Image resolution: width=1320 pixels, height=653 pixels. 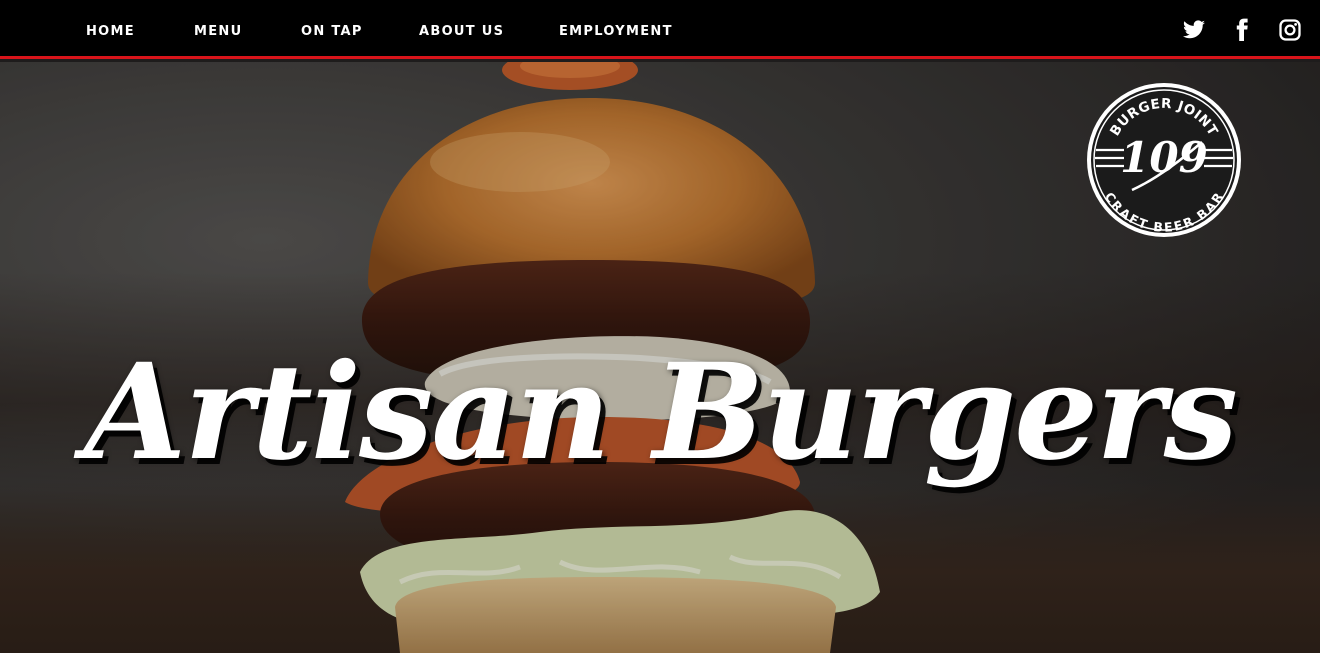 What do you see at coordinates (461, 31) in the screenshot?
I see `nav-item-about-us: ABOUT US` at bounding box center [461, 31].